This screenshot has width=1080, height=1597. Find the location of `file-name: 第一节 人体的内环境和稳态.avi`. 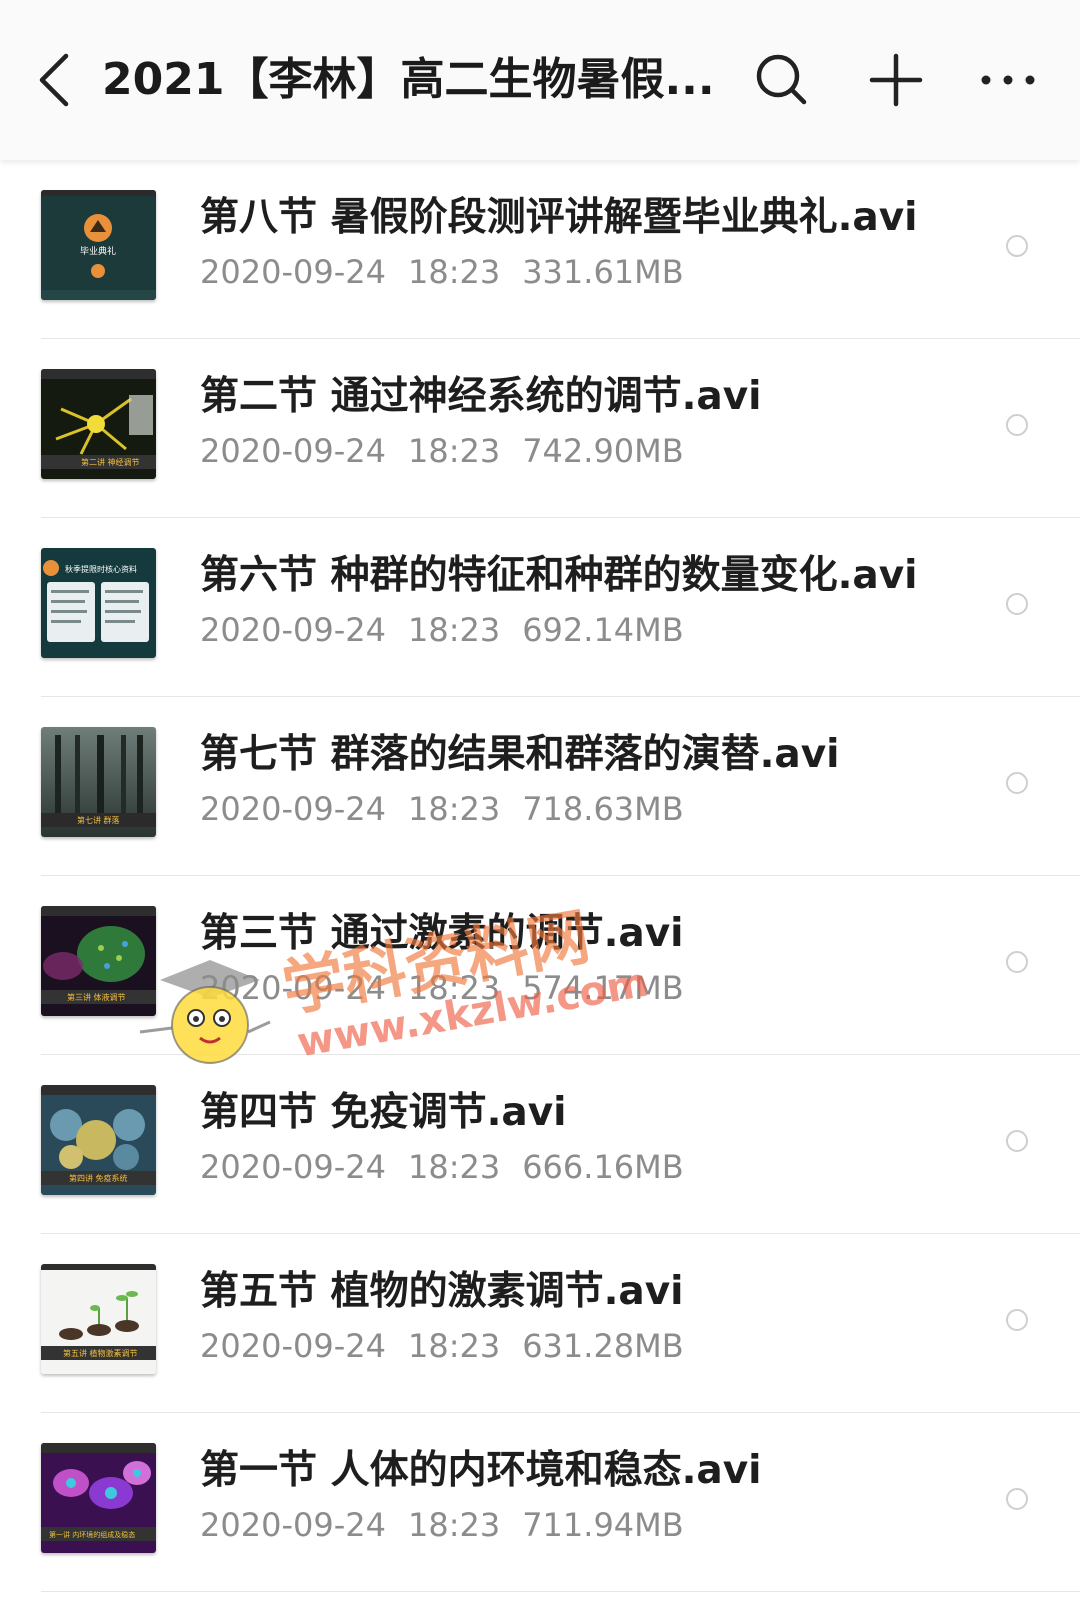

file-name: 第一节 人体的内环境和稳态.avi is located at coordinates (481, 1470).